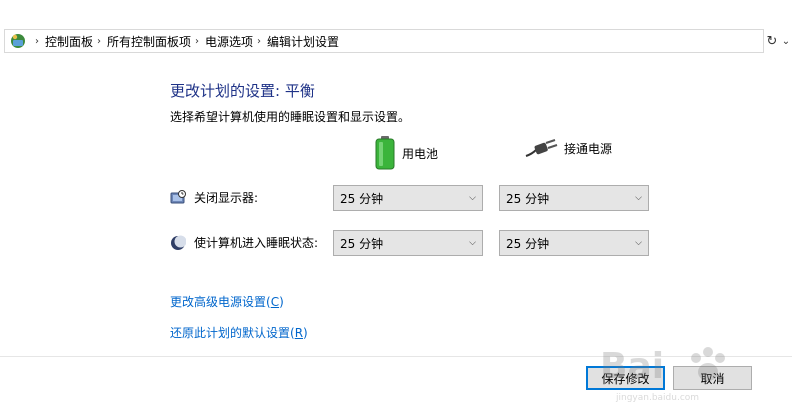 The width and height of the screenshot is (792, 419). I want to click on sleep-ac-select: 25 分钟 ⌵, so click(574, 243).